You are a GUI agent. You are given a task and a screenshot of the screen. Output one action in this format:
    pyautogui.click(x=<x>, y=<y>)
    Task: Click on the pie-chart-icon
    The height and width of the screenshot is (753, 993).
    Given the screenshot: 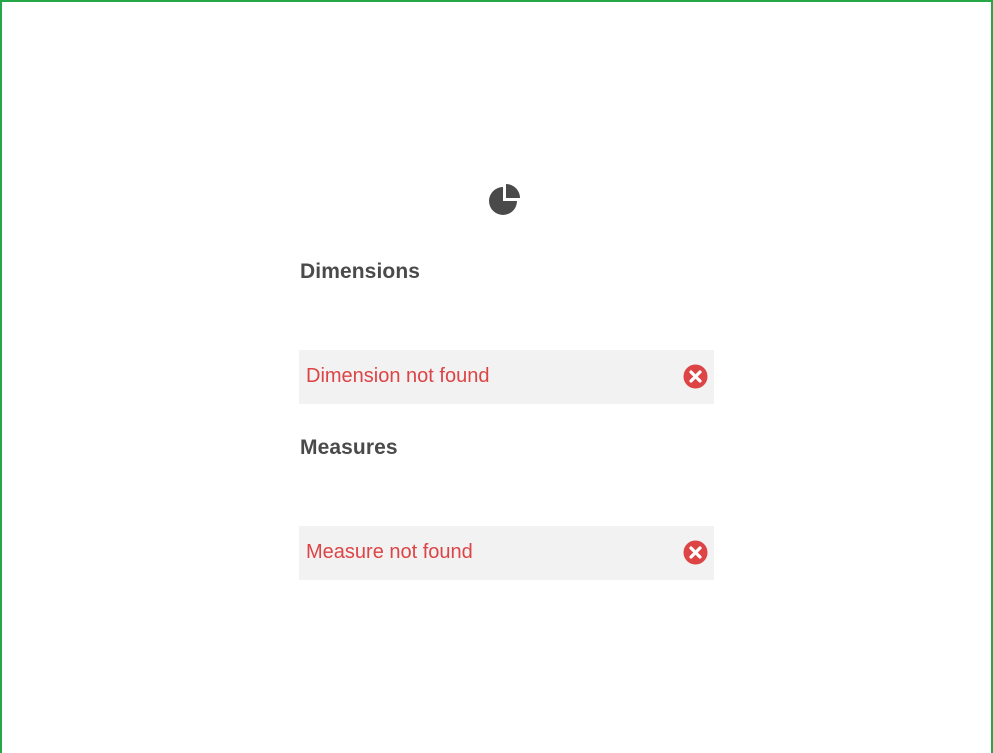 What is the action you would take?
    pyautogui.click(x=504, y=199)
    